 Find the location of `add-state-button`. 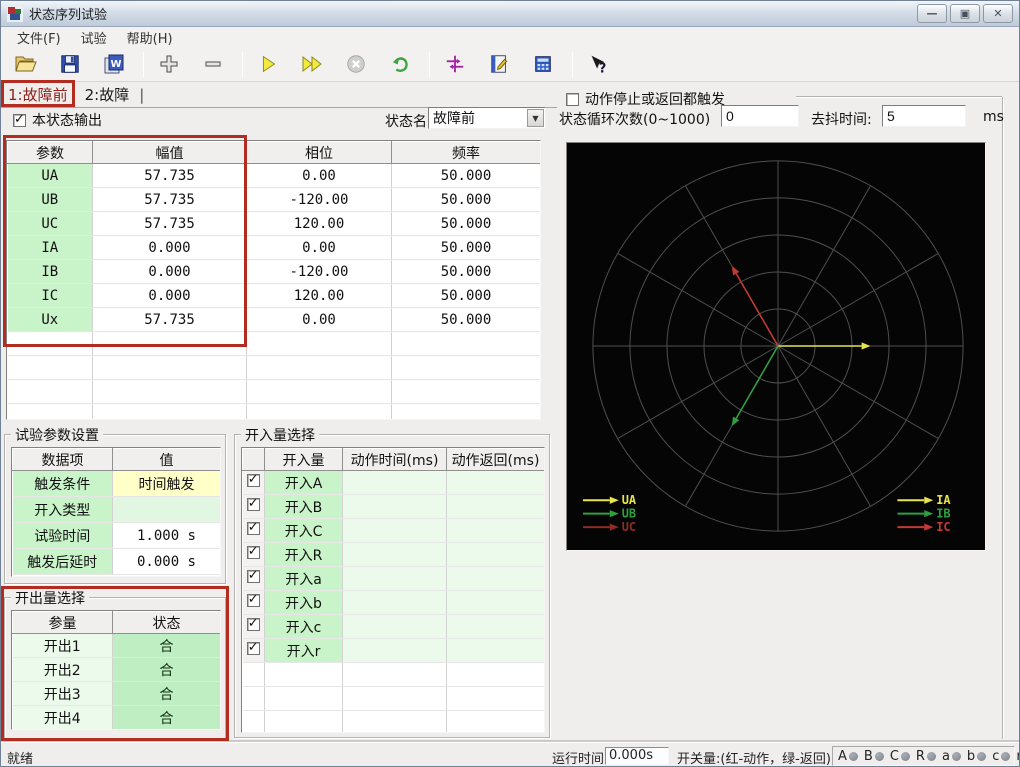

add-state-button is located at coordinates (169, 64).